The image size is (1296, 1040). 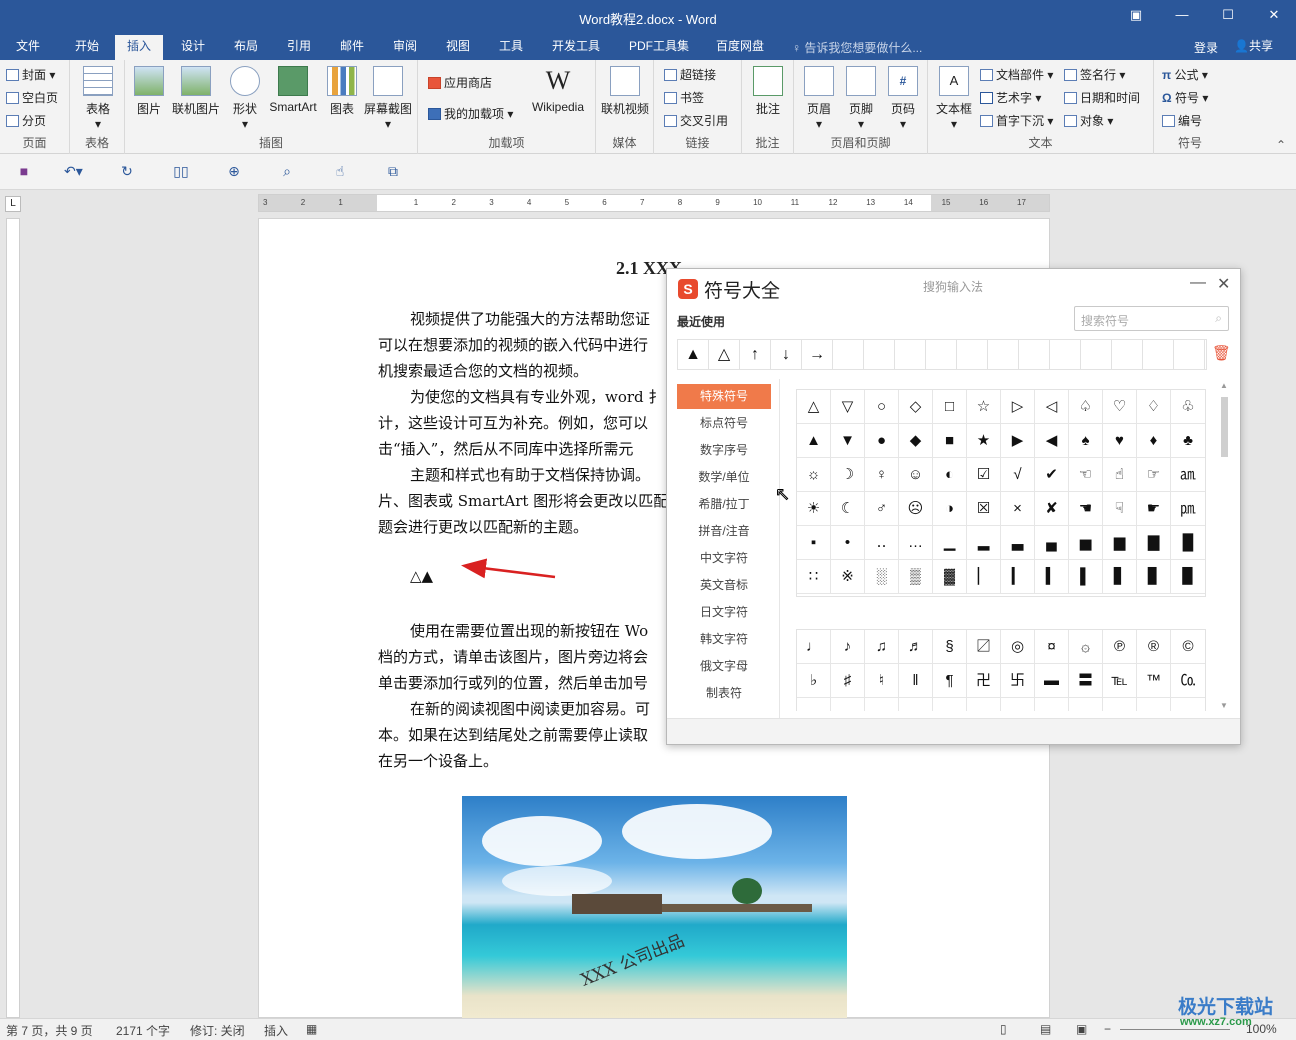 What do you see at coordinates (1151, 318) in the screenshot?
I see `symbol-search-input: 搜索符号 ⌕` at bounding box center [1151, 318].